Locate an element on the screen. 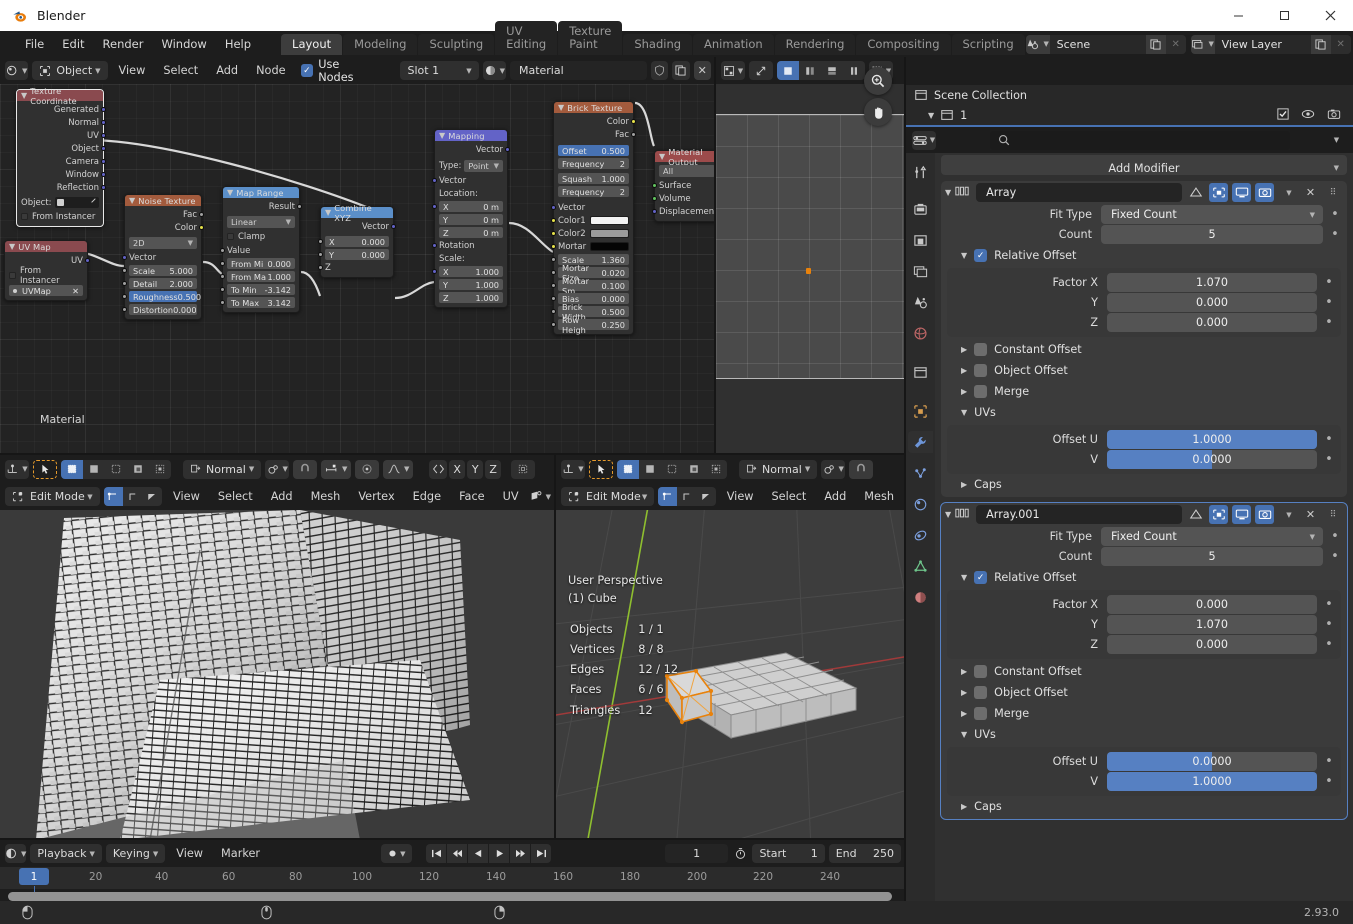  tab-object is located at coordinates (920, 411).